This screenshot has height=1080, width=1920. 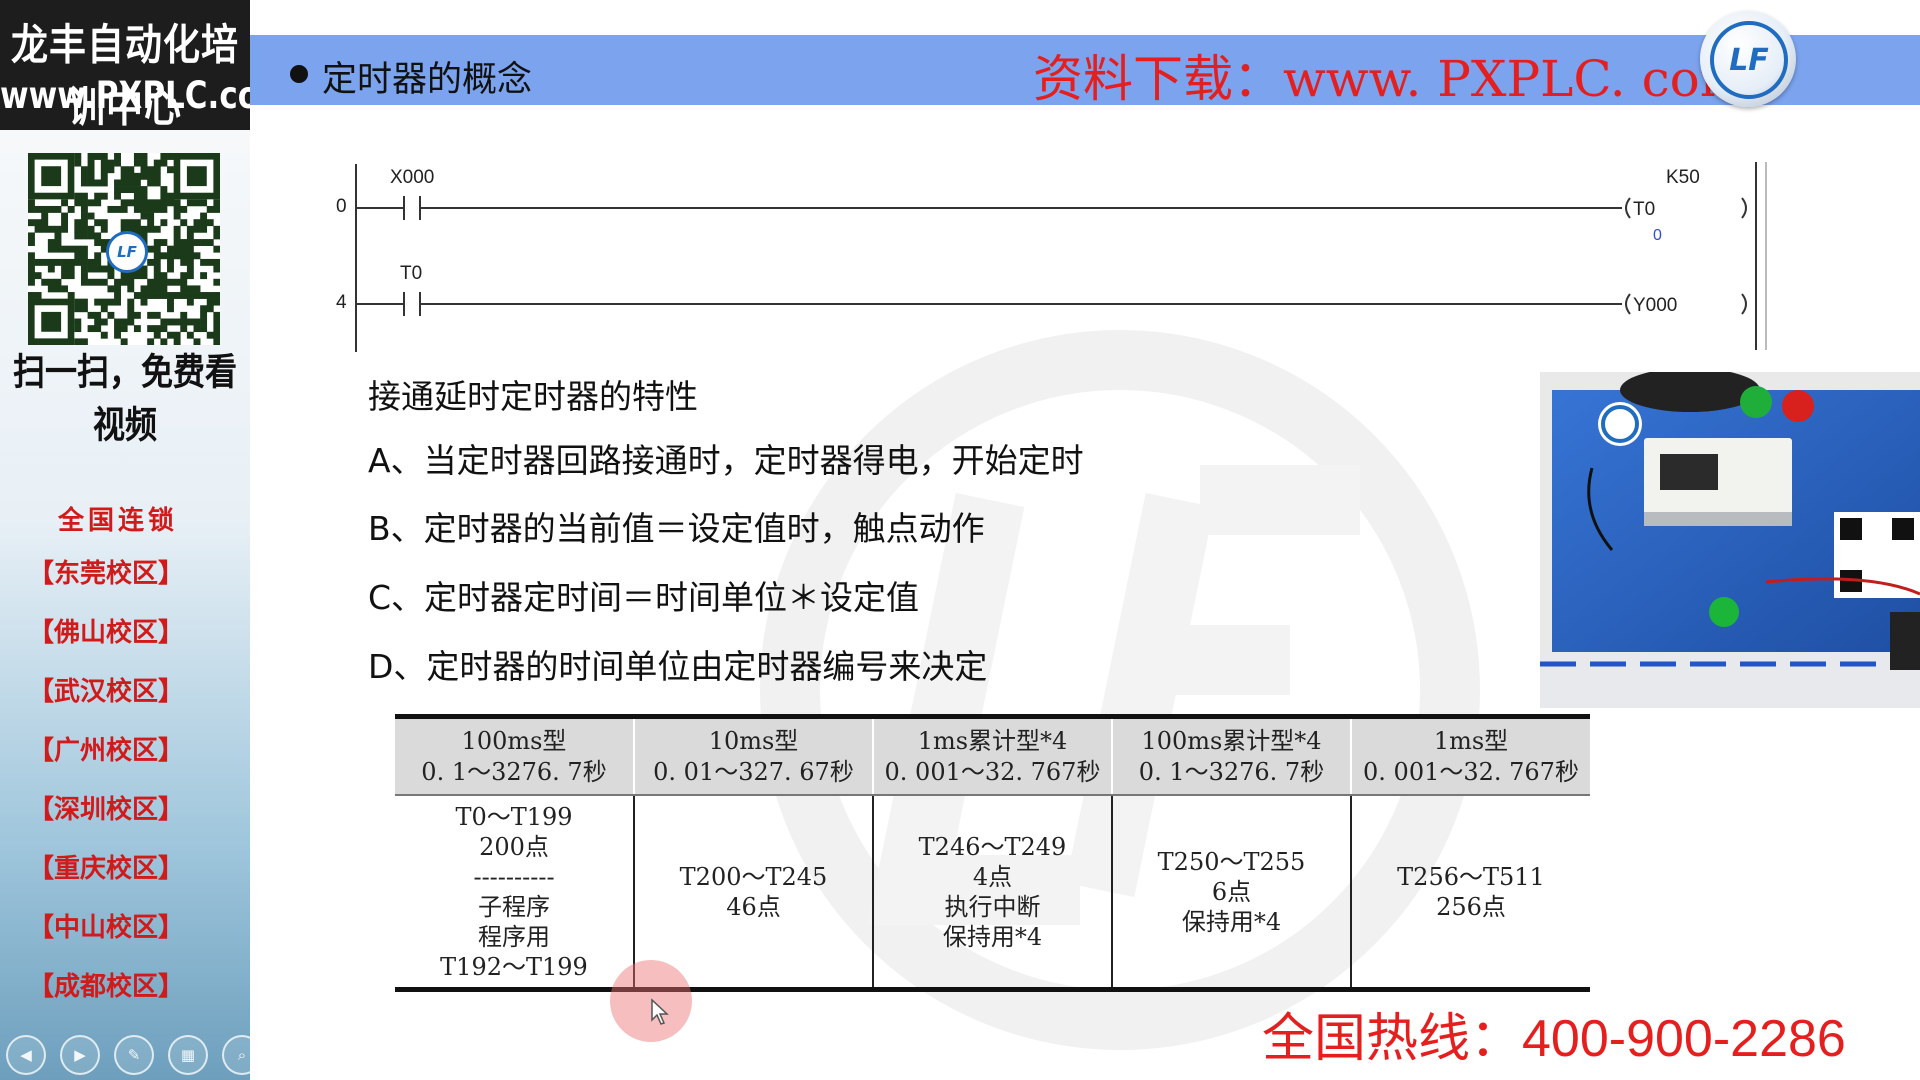 What do you see at coordinates (1392, 1039) in the screenshot?
I see `hotline-label: 全国热线：` at bounding box center [1392, 1039].